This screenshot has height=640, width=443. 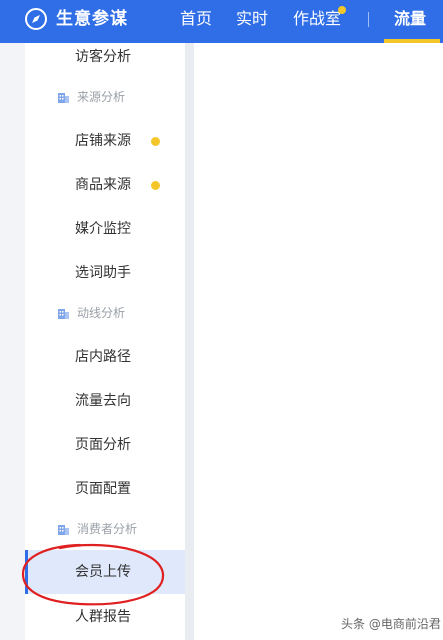 I want to click on nav-home: 首页, so click(x=196, y=19).